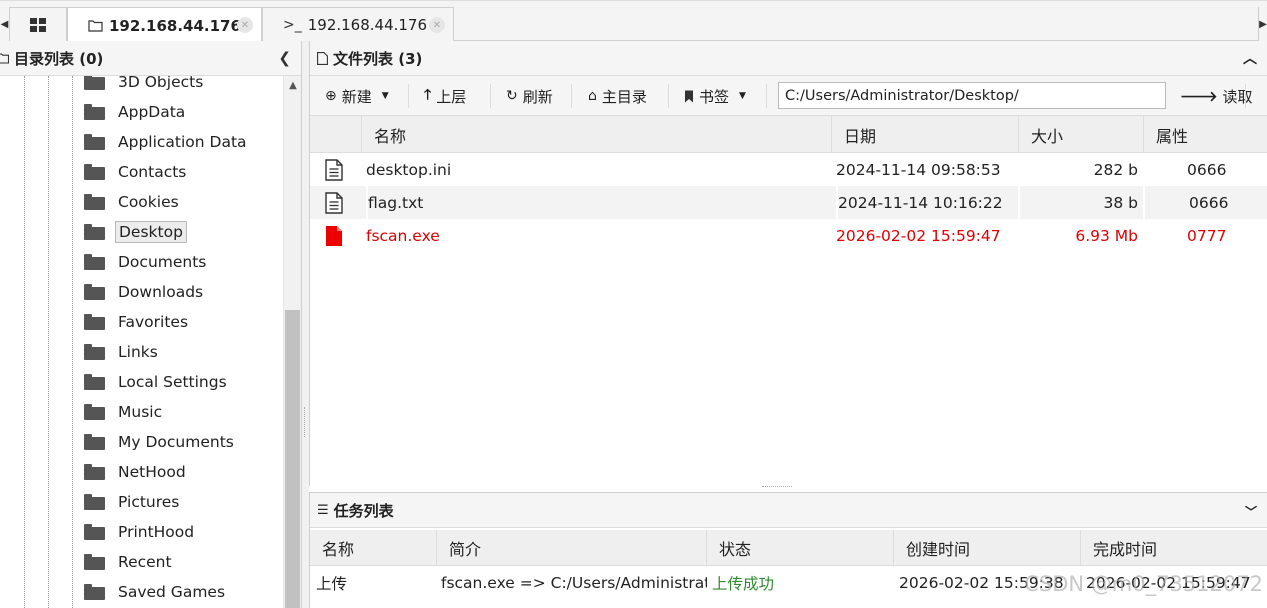  I want to click on tree-item: Downloads, so click(145, 292).